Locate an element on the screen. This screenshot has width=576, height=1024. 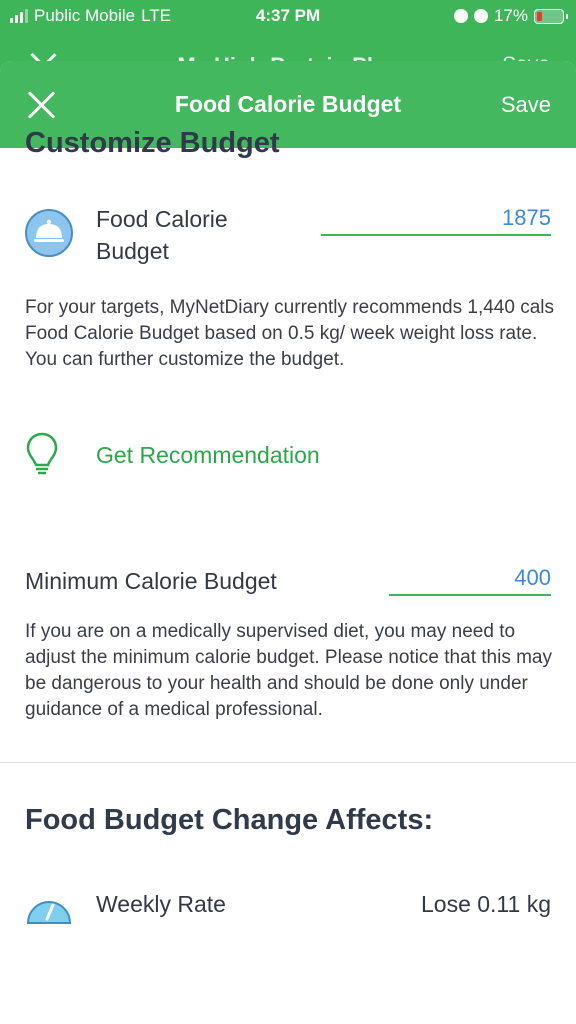
alarm-icon is located at coordinates (480, 16).